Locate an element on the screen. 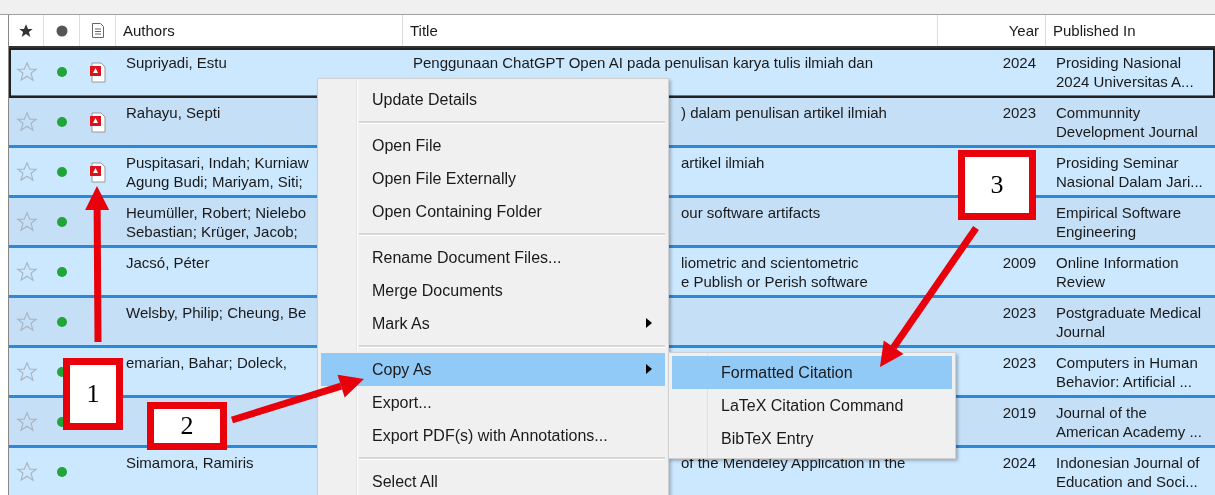 This screenshot has height=495, width=1215. numbered-callout: 1 is located at coordinates (93, 394).